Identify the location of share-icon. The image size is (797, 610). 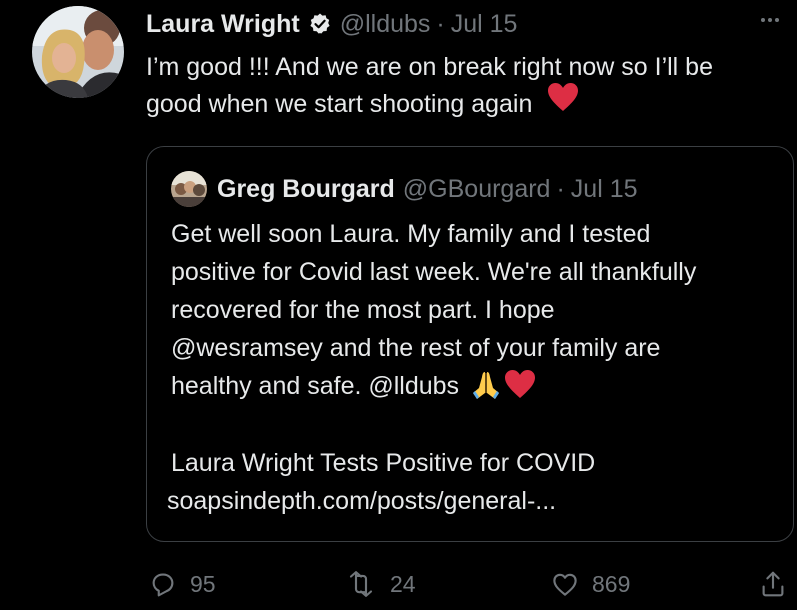
(773, 584).